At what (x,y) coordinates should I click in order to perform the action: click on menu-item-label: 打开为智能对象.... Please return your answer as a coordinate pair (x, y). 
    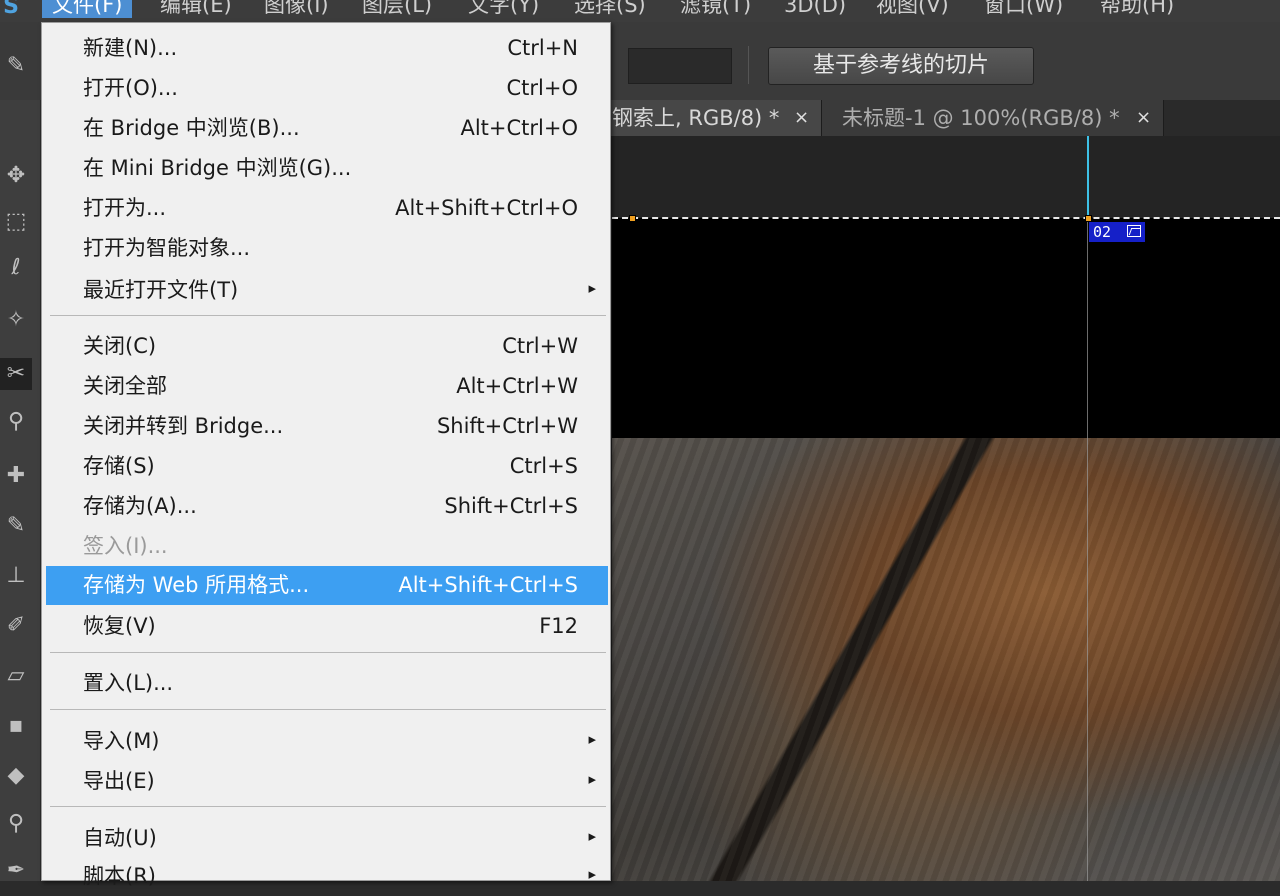
    Looking at the image, I should click on (167, 248).